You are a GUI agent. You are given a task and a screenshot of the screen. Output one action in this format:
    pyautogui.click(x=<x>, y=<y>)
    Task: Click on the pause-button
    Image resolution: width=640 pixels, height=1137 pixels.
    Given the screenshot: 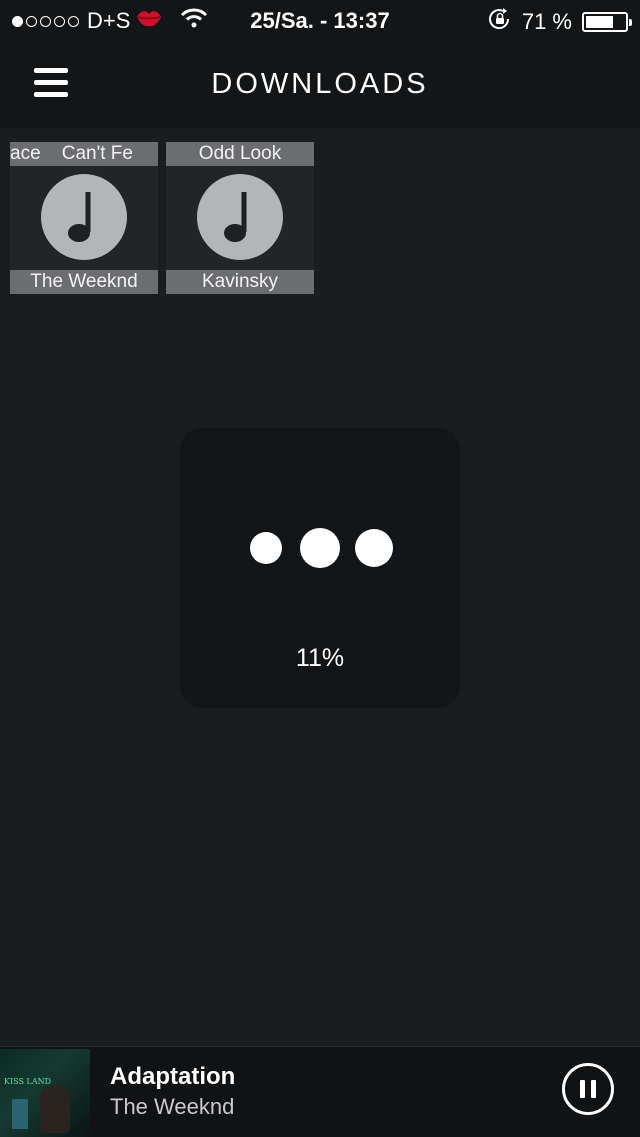 What is the action you would take?
    pyautogui.click(x=588, y=1089)
    